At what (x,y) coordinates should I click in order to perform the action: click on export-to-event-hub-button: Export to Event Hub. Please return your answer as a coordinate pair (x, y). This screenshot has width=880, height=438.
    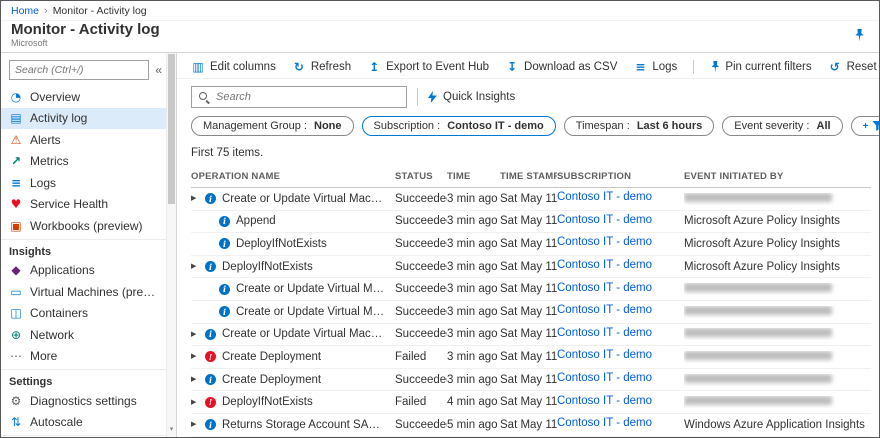
    Looking at the image, I should click on (428, 67).